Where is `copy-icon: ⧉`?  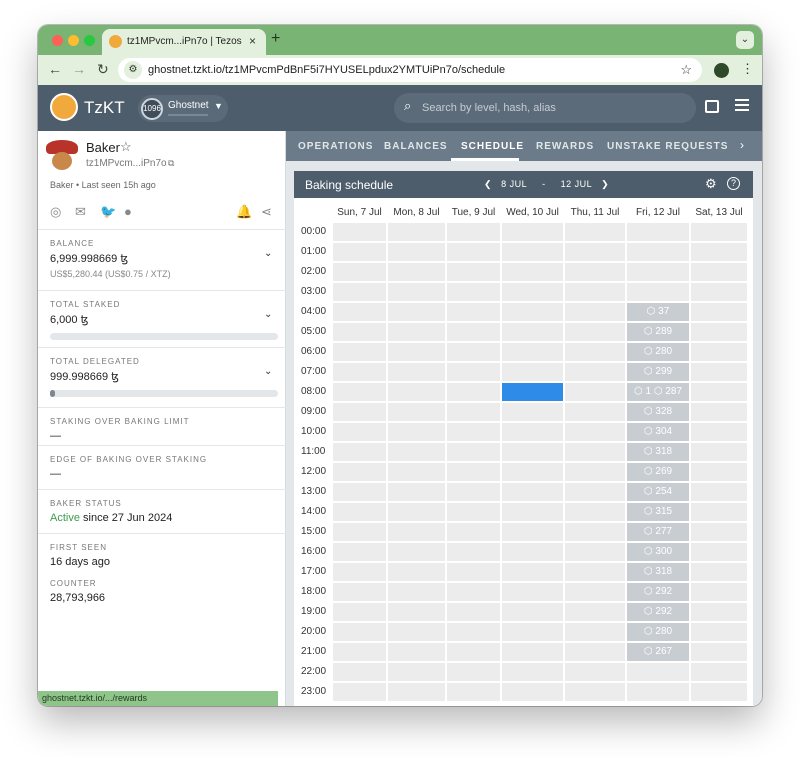 copy-icon: ⧉ is located at coordinates (171, 163).